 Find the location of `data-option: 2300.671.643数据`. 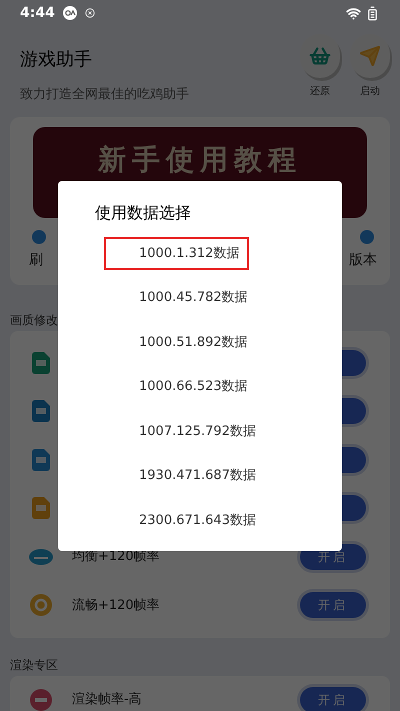

data-option: 2300.671.643数据 is located at coordinates (185, 520).